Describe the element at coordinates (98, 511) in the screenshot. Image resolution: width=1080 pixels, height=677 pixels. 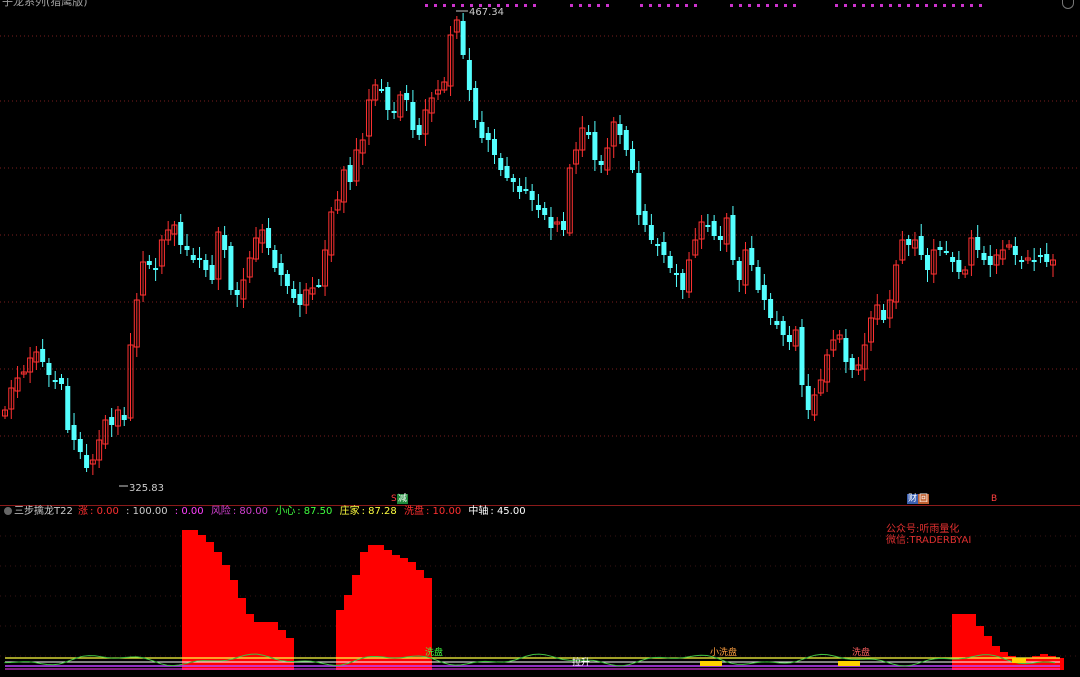
I see `legend-rise: 涨: 0.00` at that location.